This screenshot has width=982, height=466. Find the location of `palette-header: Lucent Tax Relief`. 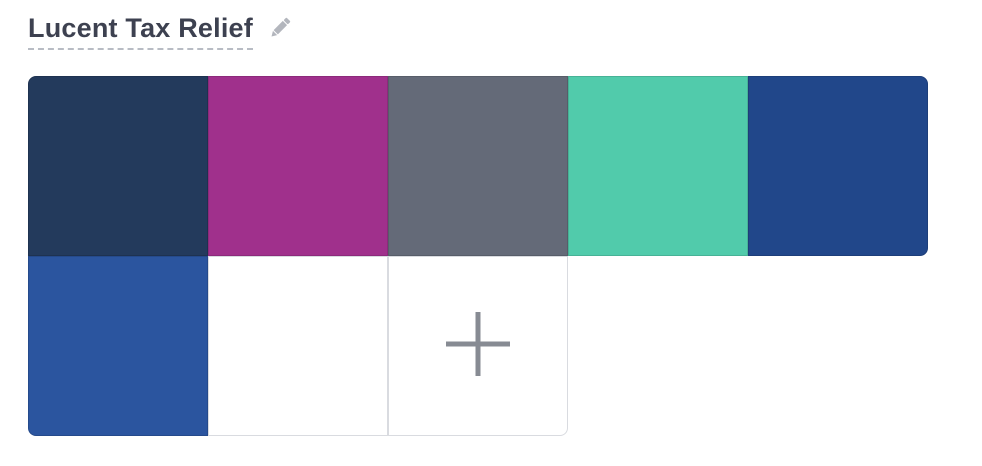

palette-header: Lucent Tax Relief is located at coordinates (161, 31).